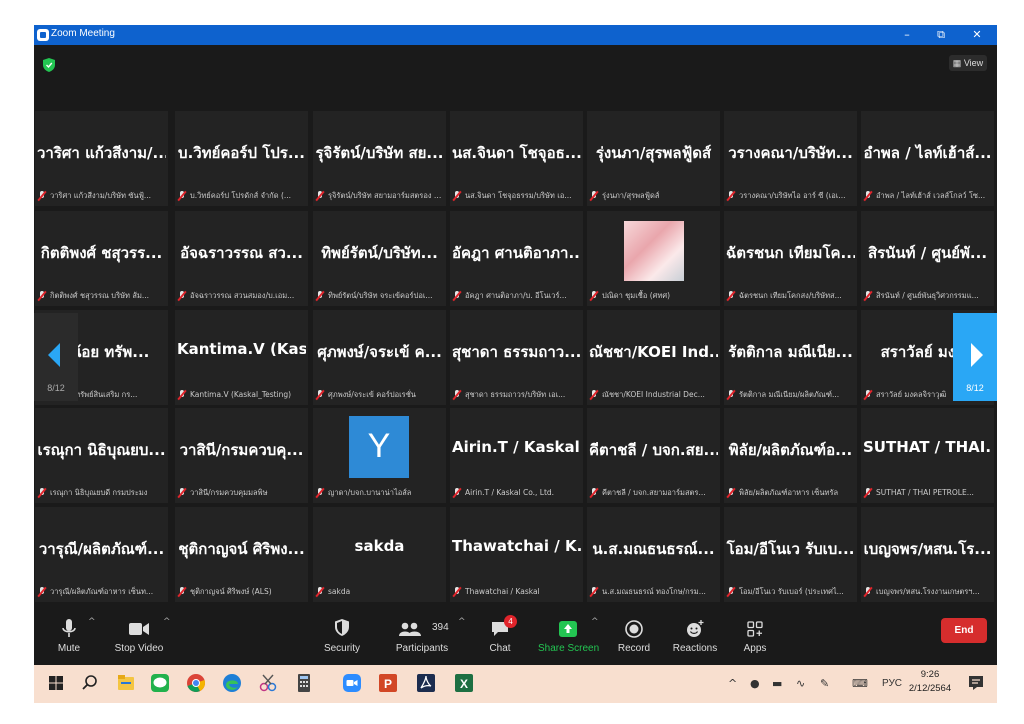 The image size is (1024, 724). Describe the element at coordinates (56, 388) in the screenshot. I see `page-indicator-left: 8/12` at that location.